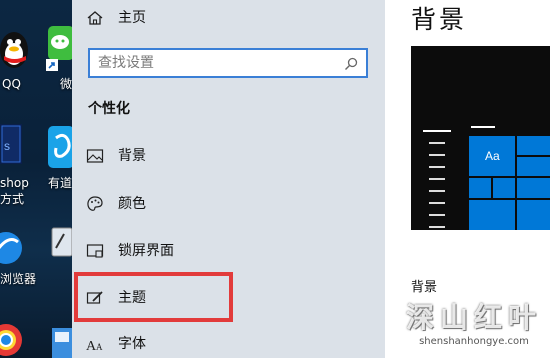 This screenshot has width=550, height=358. Describe the element at coordinates (95, 344) in the screenshot. I see `font-icon: AA` at that location.